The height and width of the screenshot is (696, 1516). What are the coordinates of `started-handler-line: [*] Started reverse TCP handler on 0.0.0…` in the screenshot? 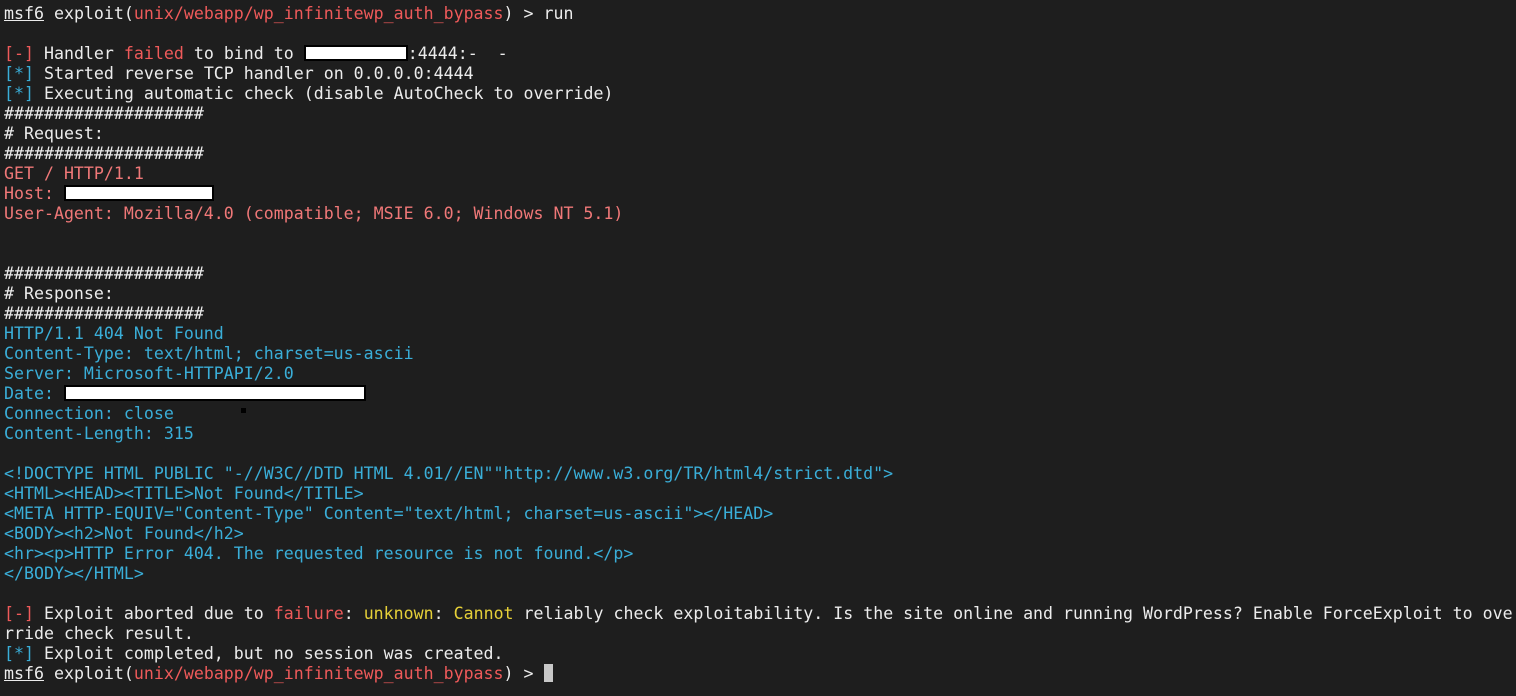 It's located at (760, 74).